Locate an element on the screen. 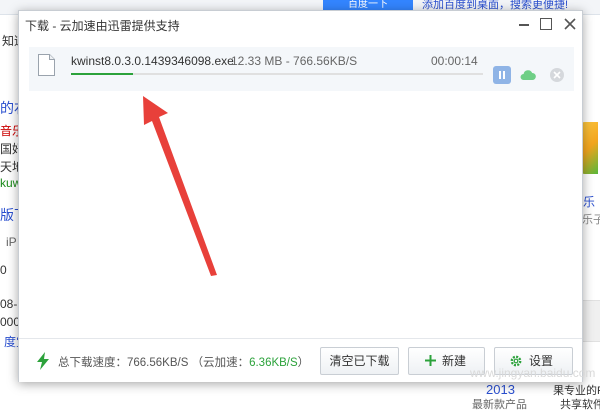  dialog-titlebar: 下载 - 云加速由迅雷提供支持 is located at coordinates (300, 24).